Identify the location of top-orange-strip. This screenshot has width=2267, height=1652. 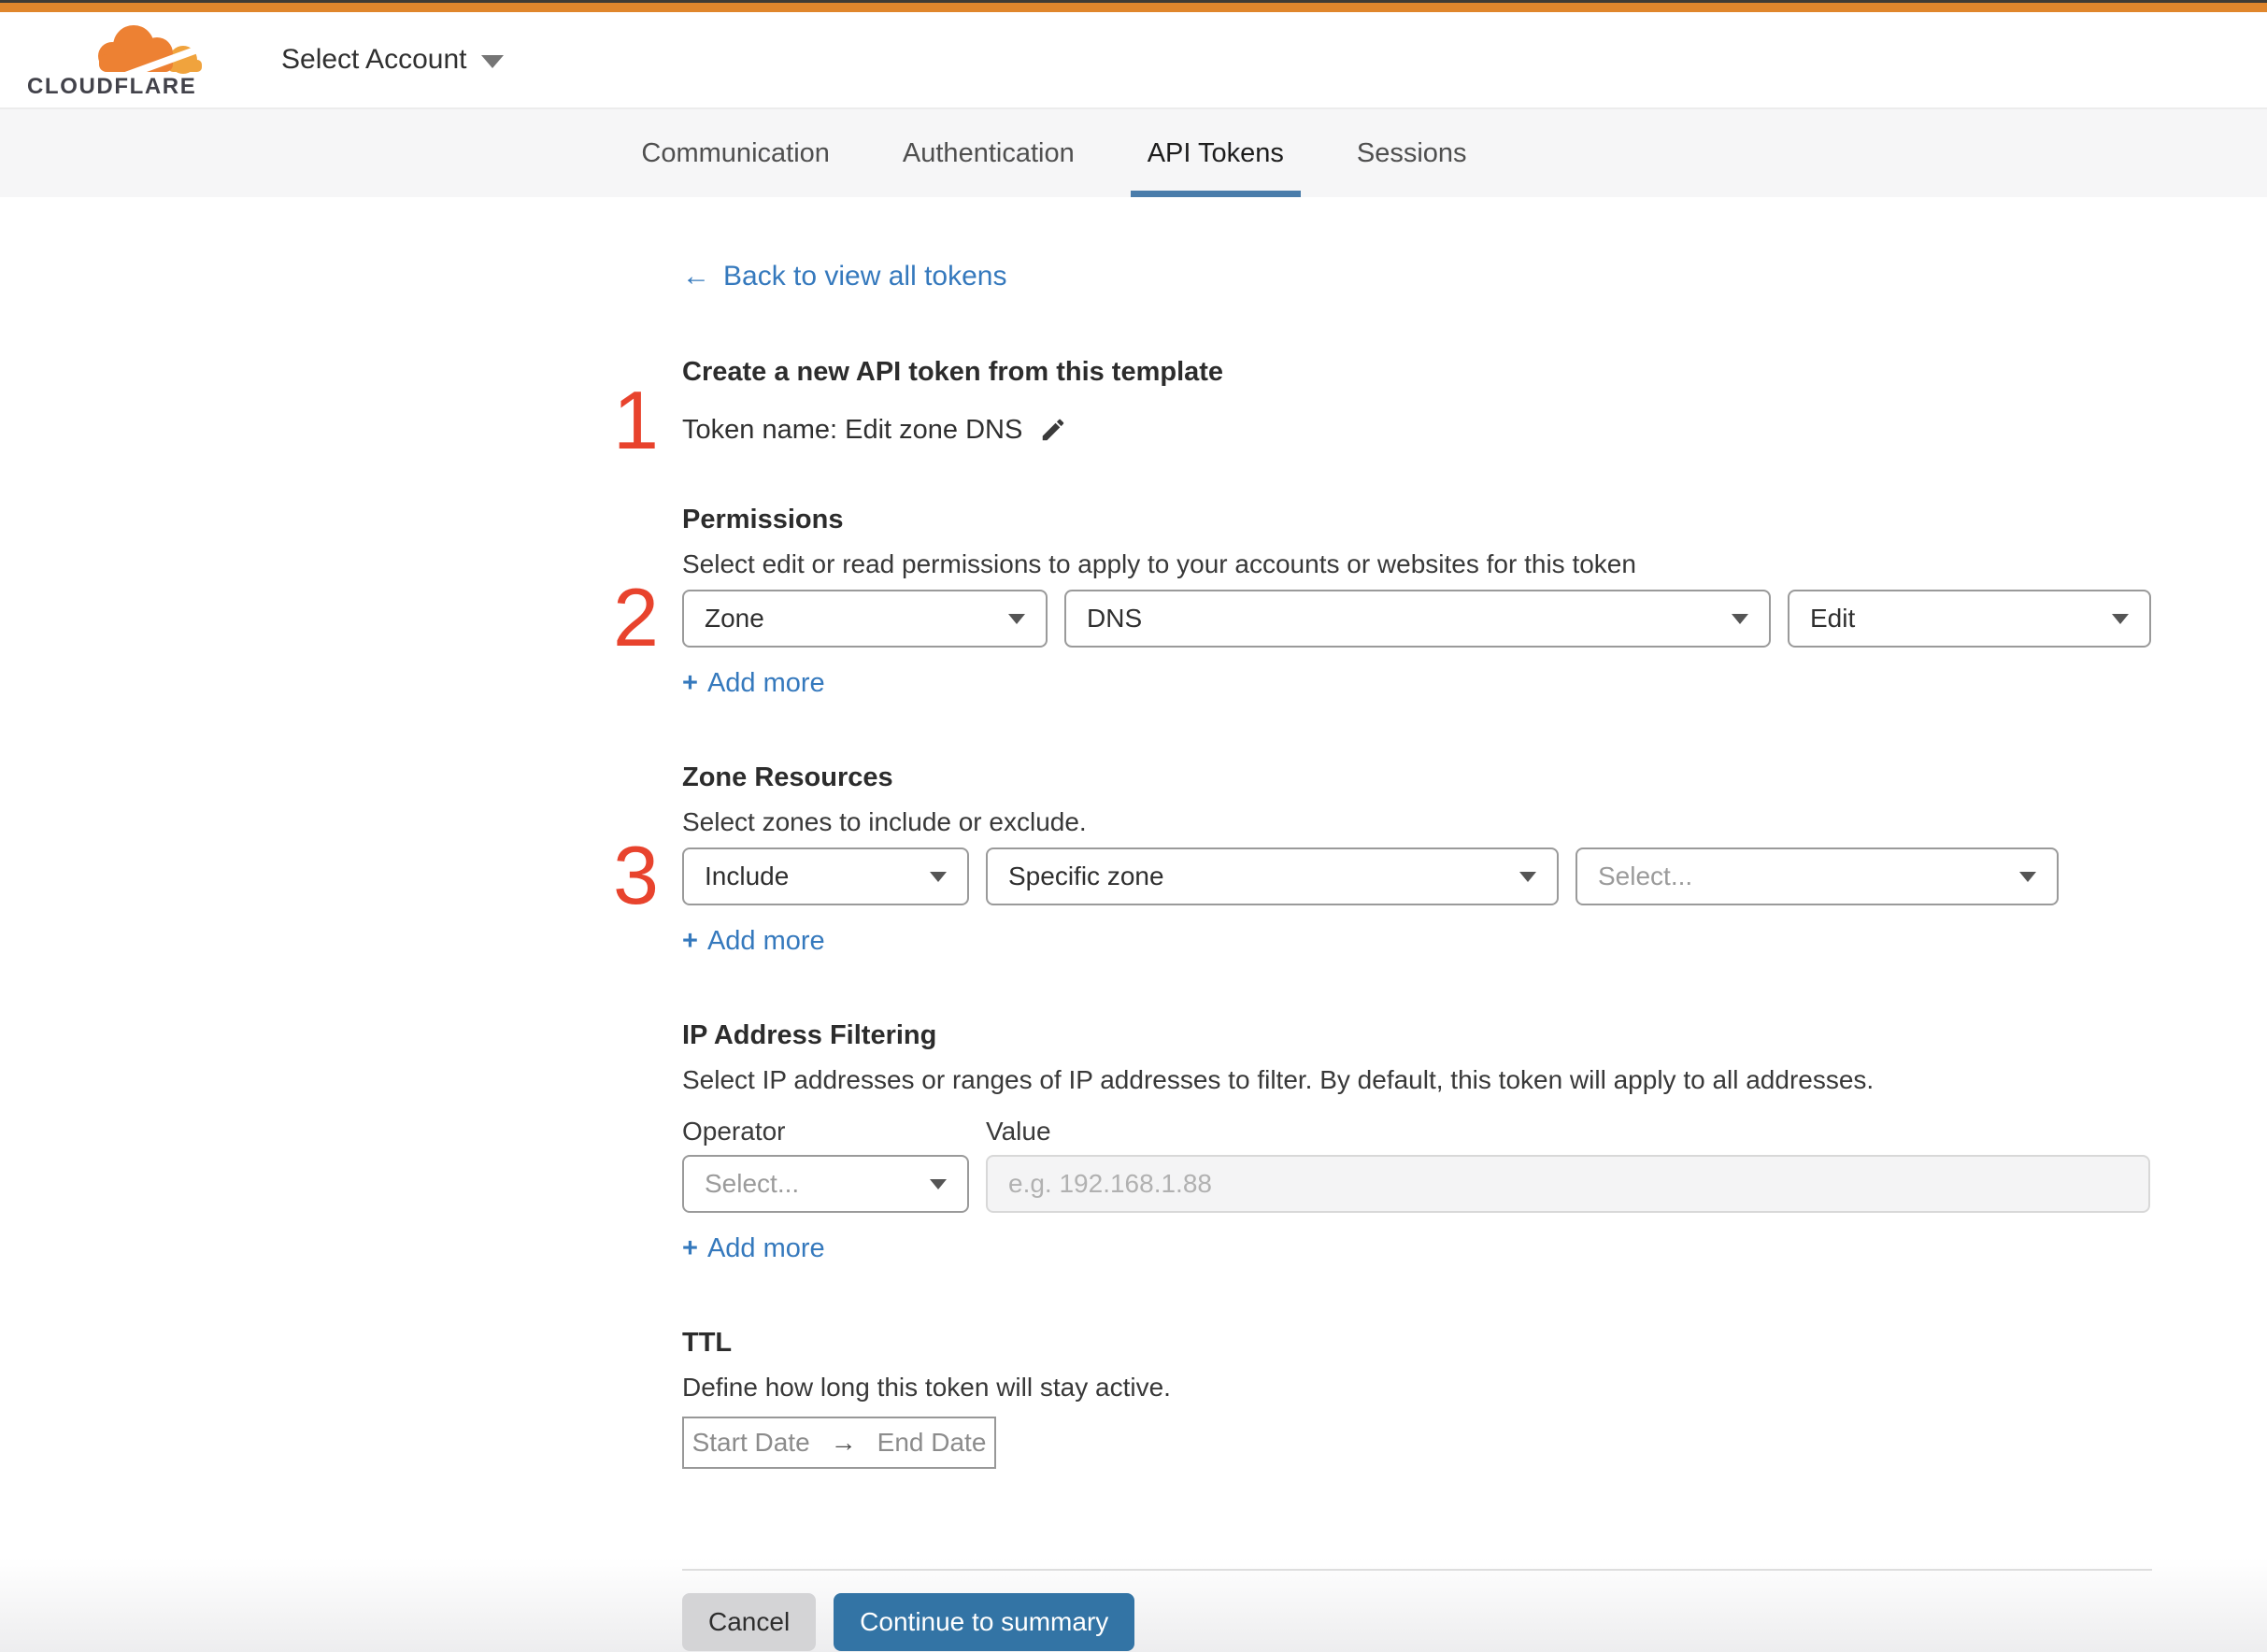
(1133, 7).